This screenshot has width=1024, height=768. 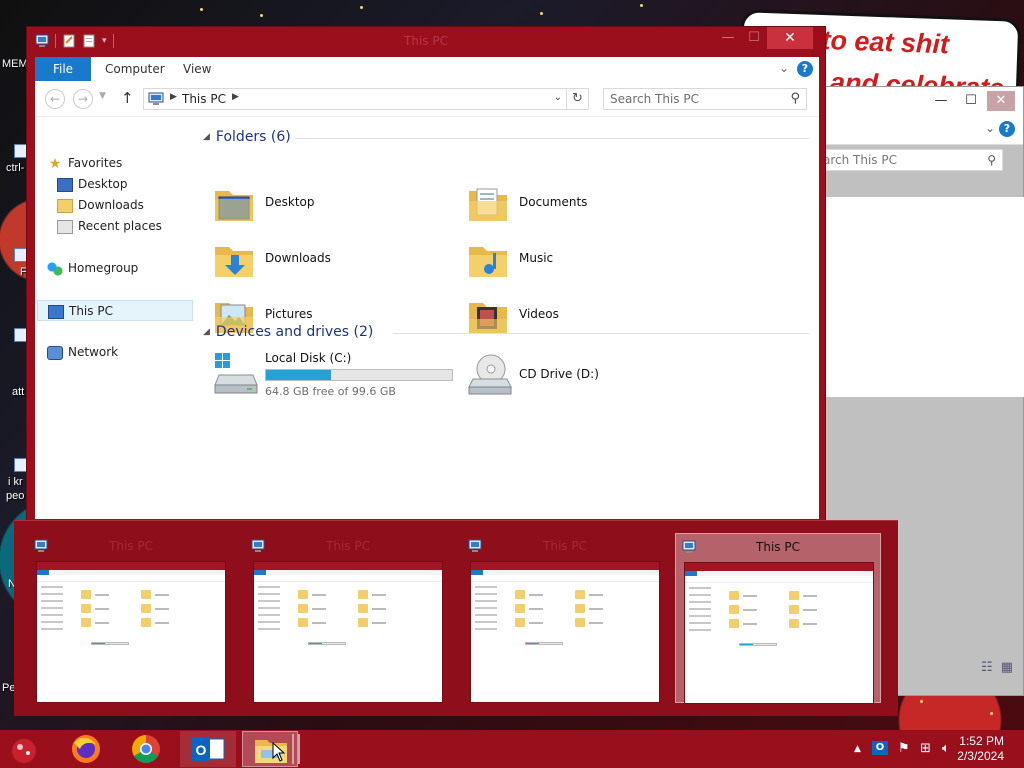 What do you see at coordinates (146, 749) in the screenshot?
I see `taskbar-chrome` at bounding box center [146, 749].